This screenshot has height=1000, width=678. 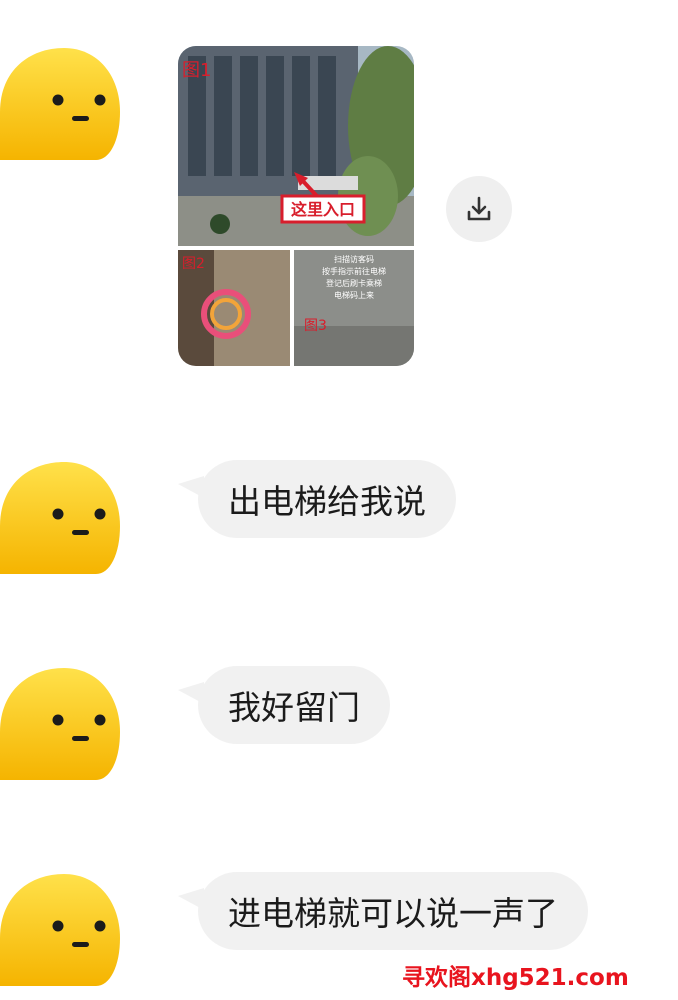 I want to click on photo-label-1: 图1, so click(x=196, y=70).